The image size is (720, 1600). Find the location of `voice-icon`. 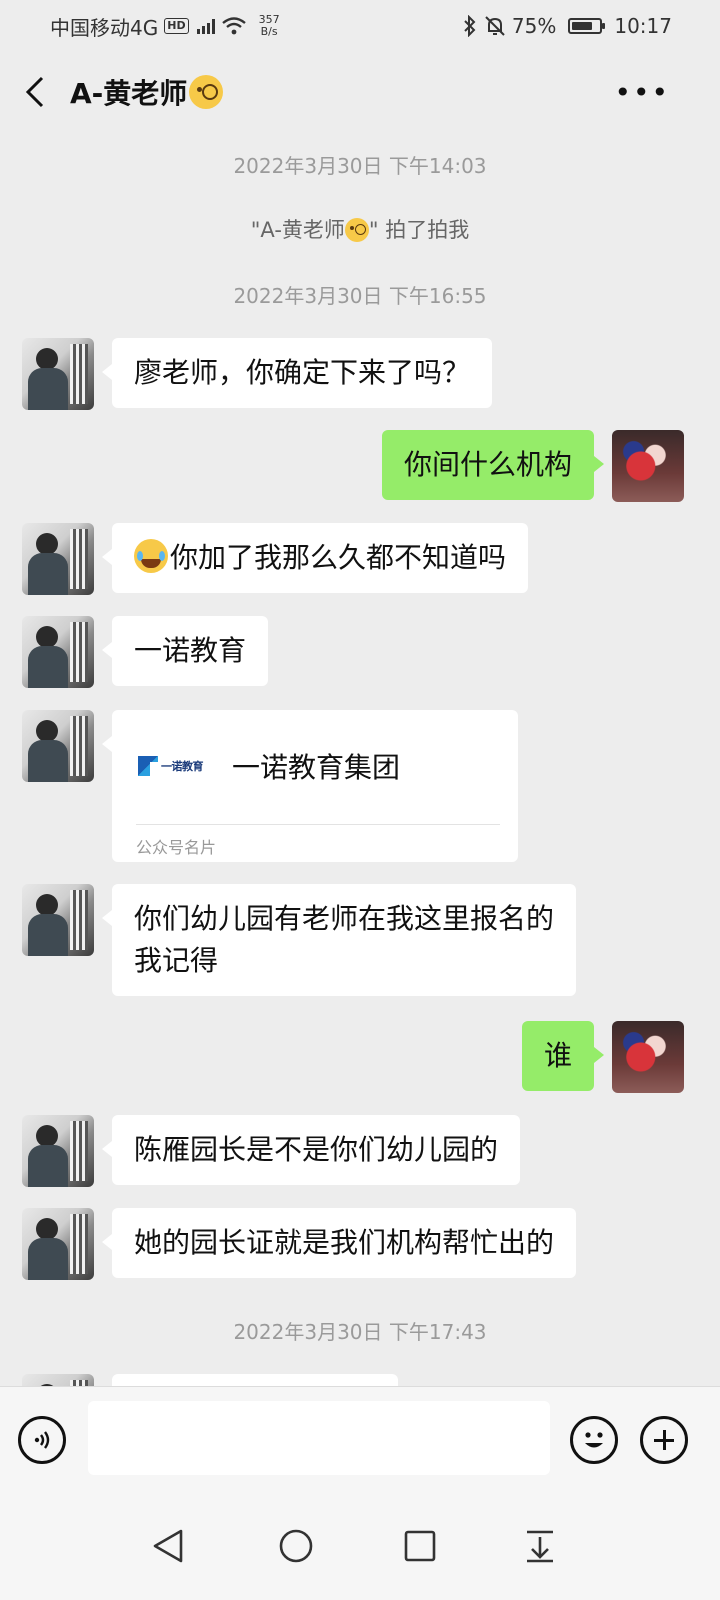

voice-icon is located at coordinates (42, 1440).